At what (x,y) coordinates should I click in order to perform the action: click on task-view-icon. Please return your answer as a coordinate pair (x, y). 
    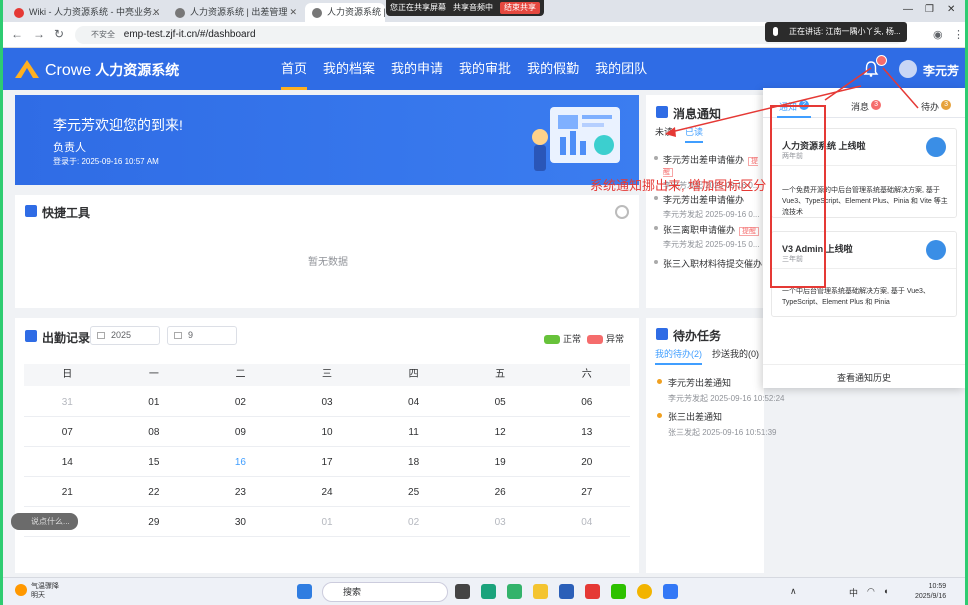
    Looking at the image, I should click on (462, 591).